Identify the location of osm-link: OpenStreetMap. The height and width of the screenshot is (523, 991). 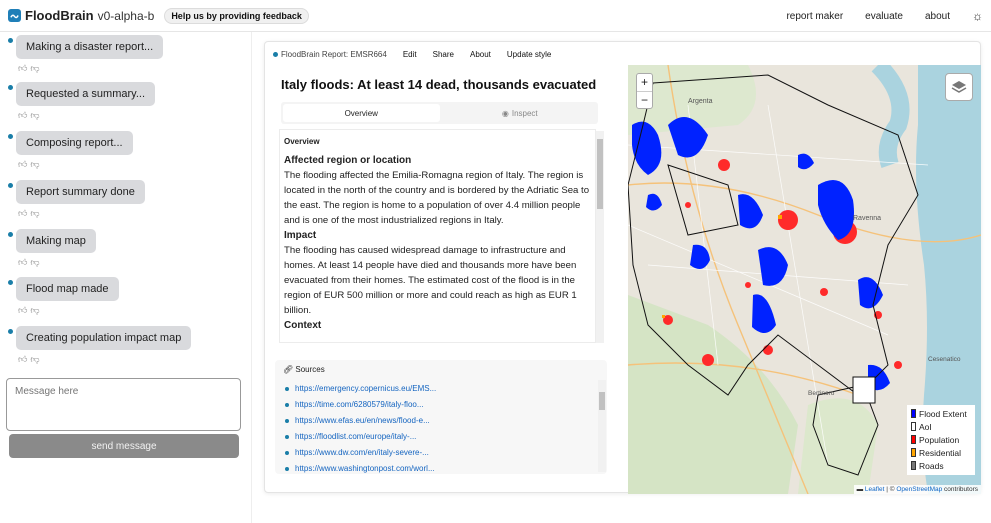
(919, 489).